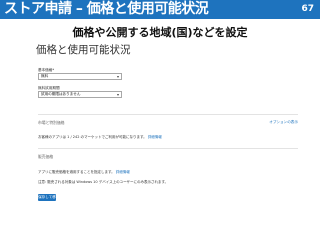  Describe the element at coordinates (160, 32) in the screenshot. I see `slide-subtitle: 価格や公開する地域(国)などを設定` at that location.